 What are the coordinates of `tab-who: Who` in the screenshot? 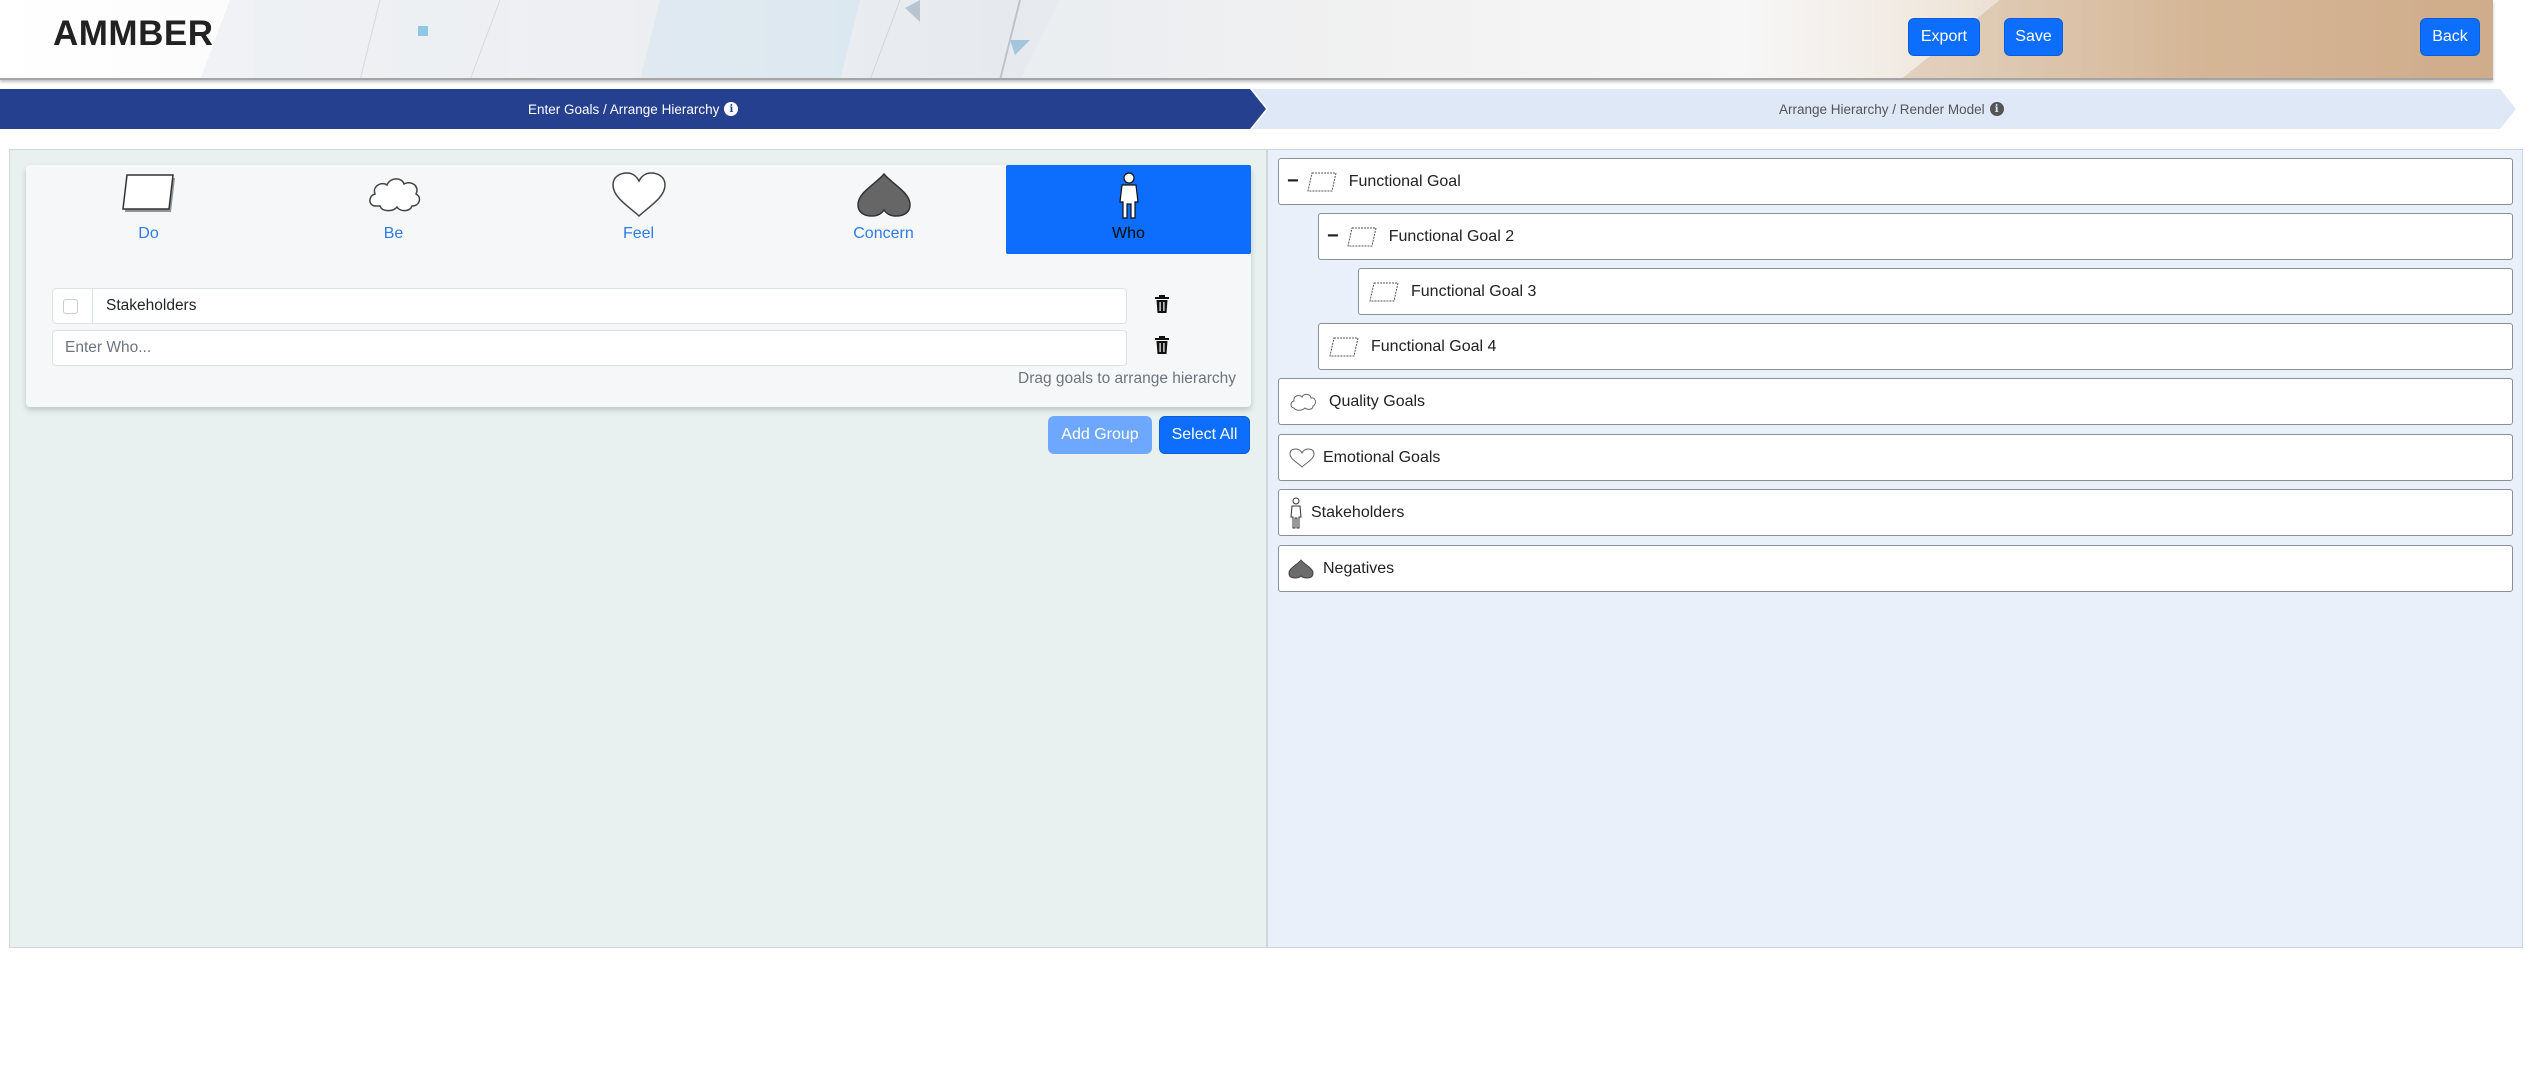 It's located at (1128, 209).